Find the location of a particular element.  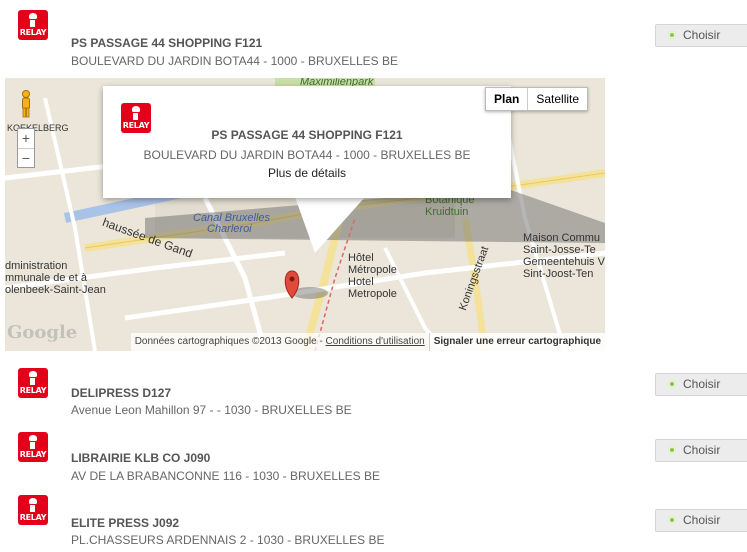

zoom-control: + − is located at coordinates (26, 148).